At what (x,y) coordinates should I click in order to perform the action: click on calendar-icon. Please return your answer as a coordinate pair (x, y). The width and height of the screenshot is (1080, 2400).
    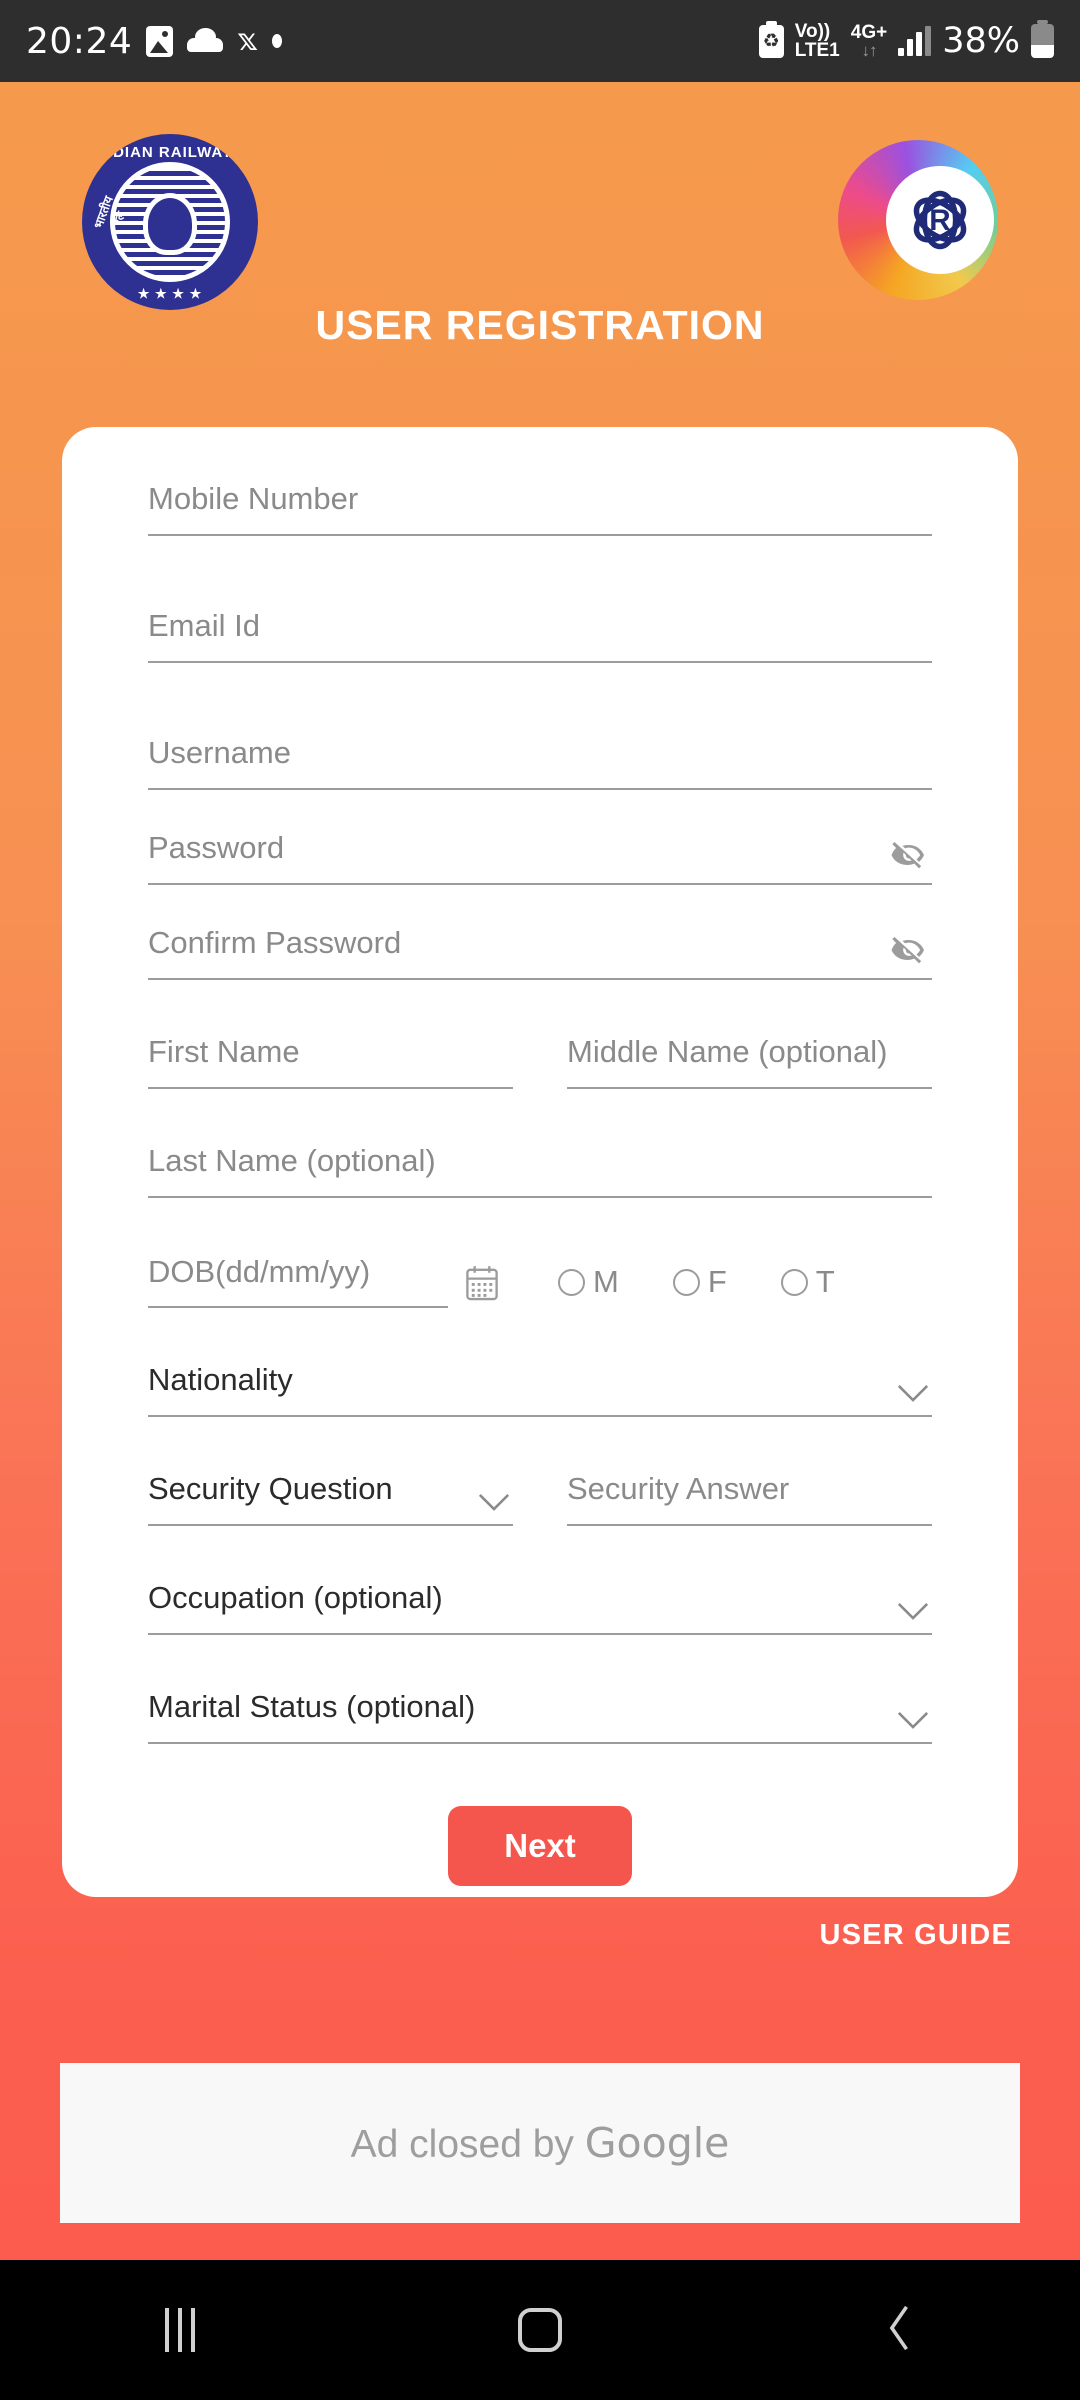
    Looking at the image, I should click on (482, 1283).